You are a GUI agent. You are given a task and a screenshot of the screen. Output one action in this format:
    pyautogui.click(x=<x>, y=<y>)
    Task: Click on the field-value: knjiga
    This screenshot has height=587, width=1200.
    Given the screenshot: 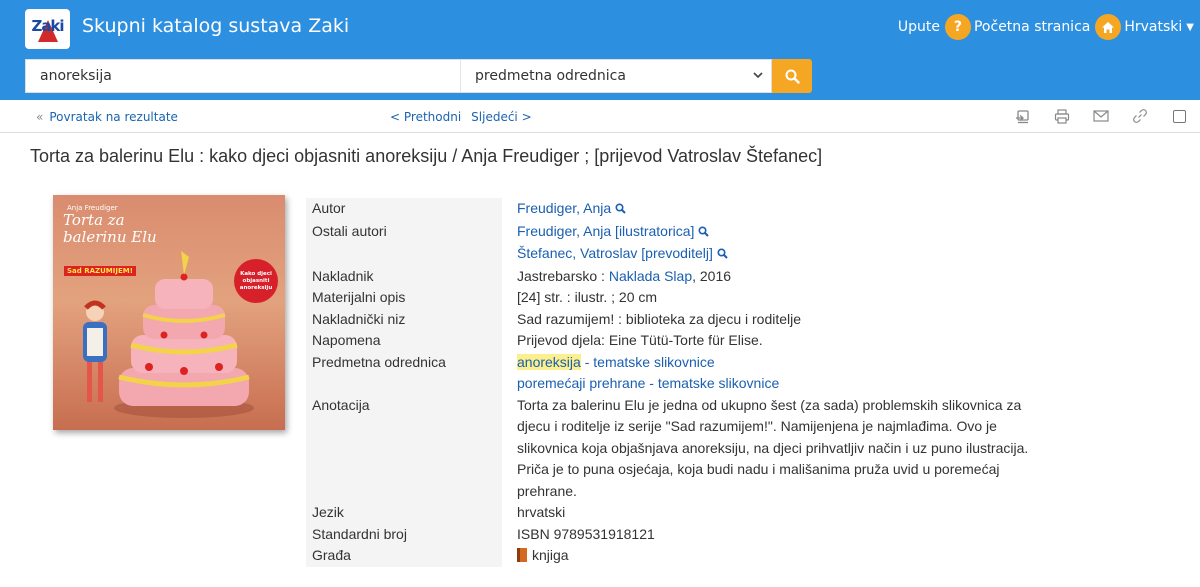 What is the action you would take?
    pyautogui.click(x=784, y=556)
    